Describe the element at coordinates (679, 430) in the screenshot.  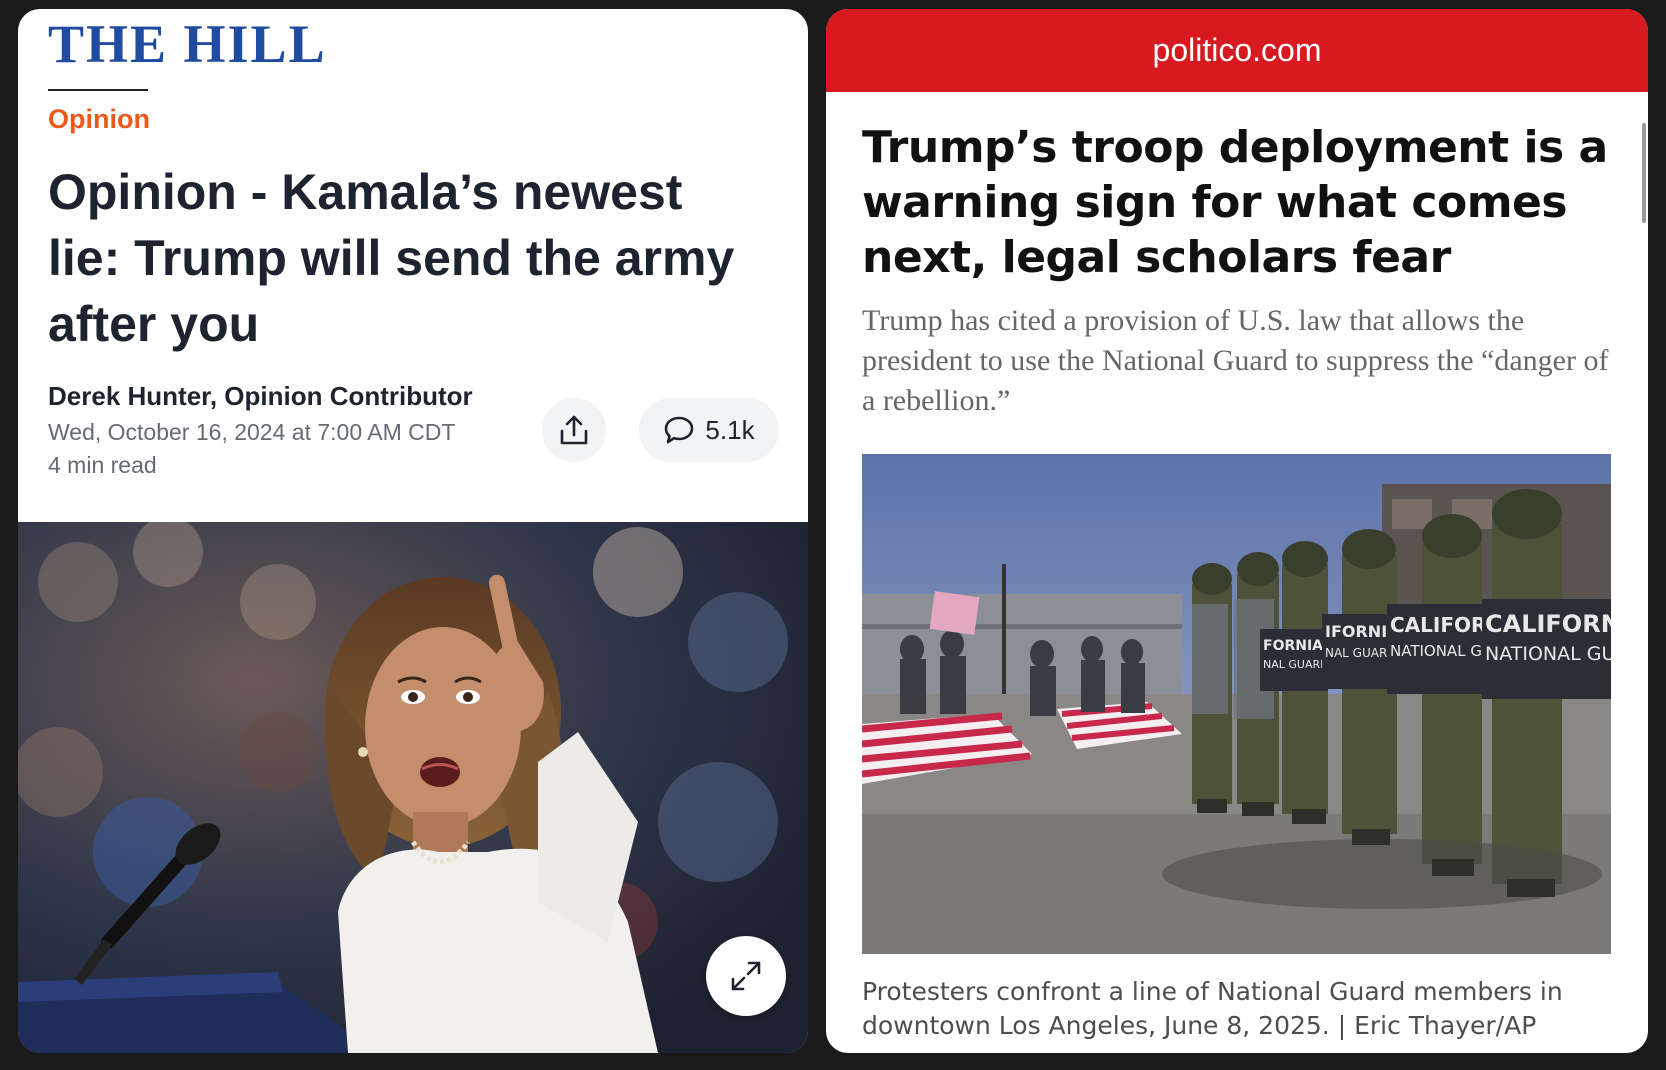
I see `comment-icon` at that location.